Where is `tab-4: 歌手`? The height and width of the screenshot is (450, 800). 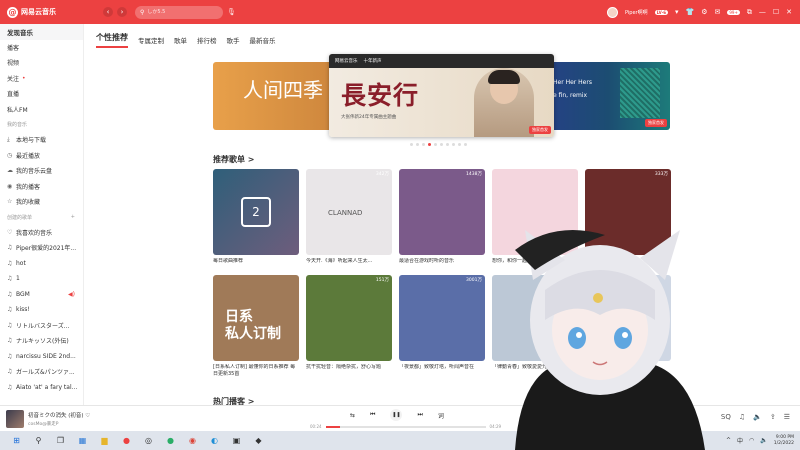 tab-4: 歌手 is located at coordinates (233, 41).